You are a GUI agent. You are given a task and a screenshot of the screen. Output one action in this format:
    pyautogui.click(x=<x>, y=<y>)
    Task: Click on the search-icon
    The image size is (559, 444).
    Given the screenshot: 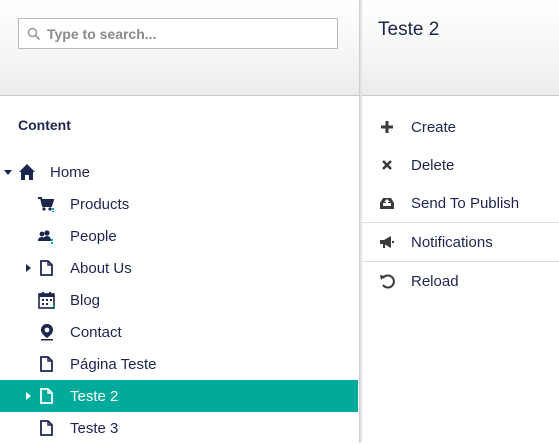 What is the action you would take?
    pyautogui.click(x=34, y=33)
    